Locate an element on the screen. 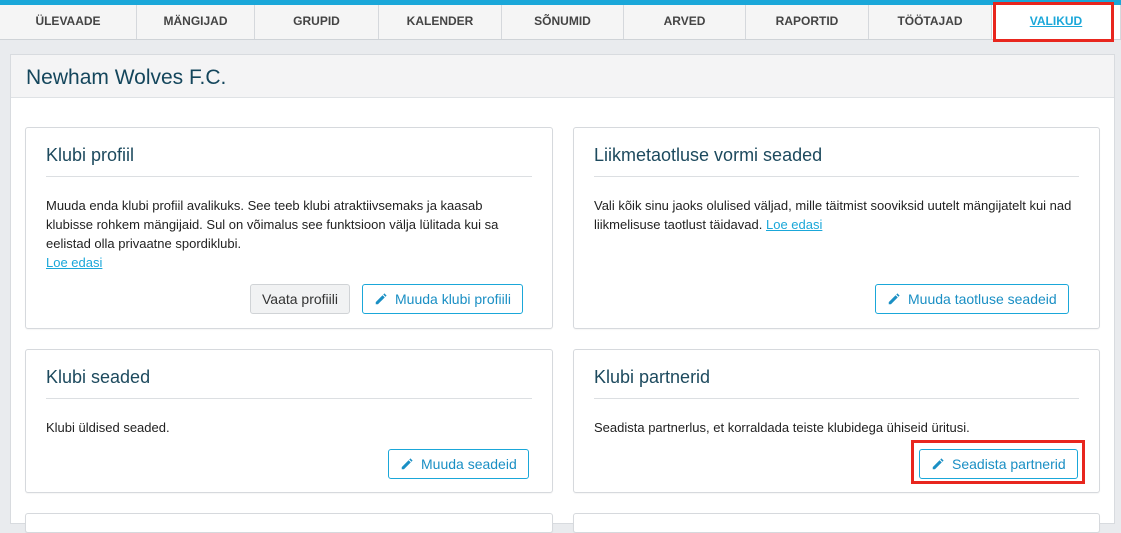 The width and height of the screenshot is (1121, 533). edit-application-settings-button: Muuda taotluse seadeid is located at coordinates (972, 299).